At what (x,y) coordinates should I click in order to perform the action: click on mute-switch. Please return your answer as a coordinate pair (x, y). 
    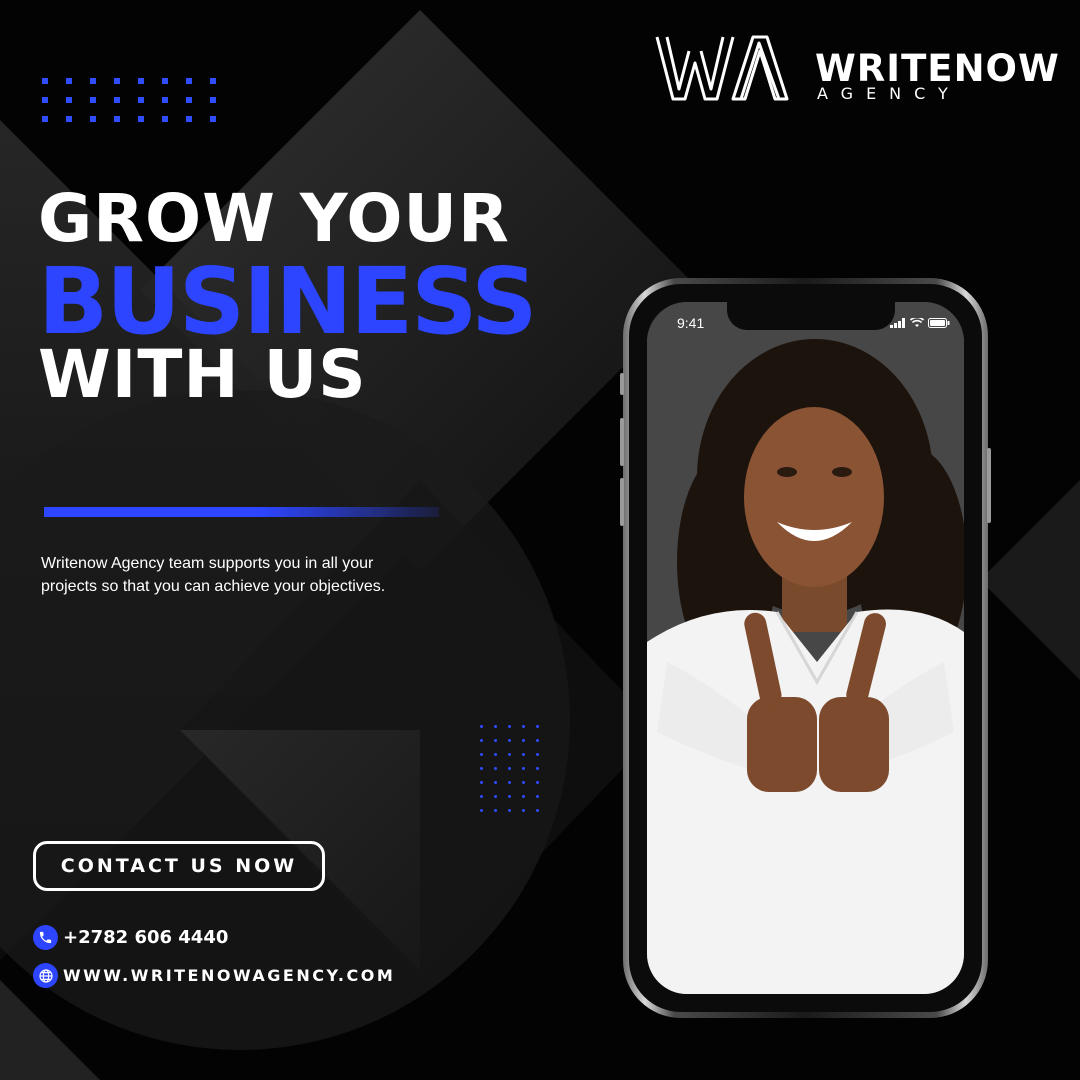
    Looking at the image, I should click on (622, 384).